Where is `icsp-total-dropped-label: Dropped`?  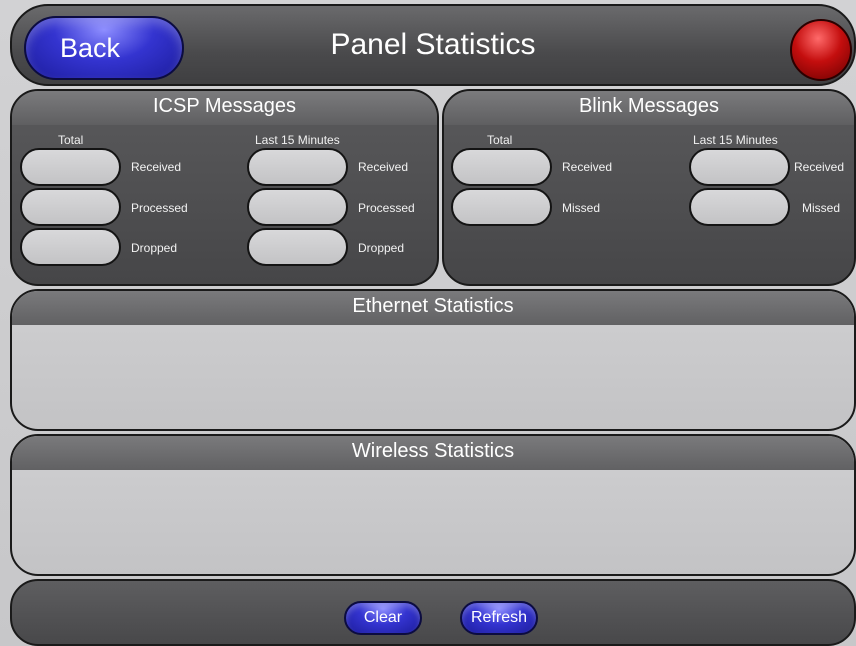
icsp-total-dropped-label: Dropped is located at coordinates (154, 248).